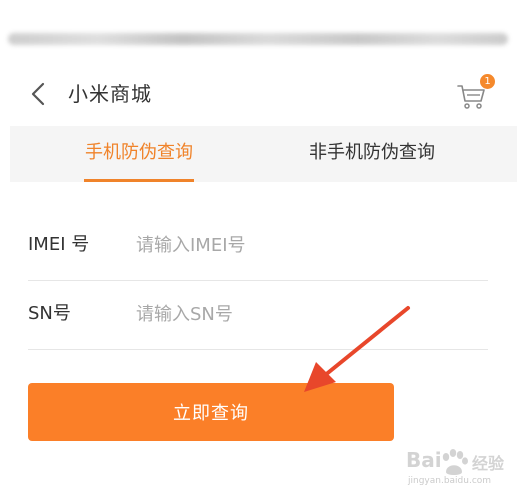 This screenshot has width=527, height=494. What do you see at coordinates (455, 462) in the screenshot?
I see `baidu-paw-icon` at bounding box center [455, 462].